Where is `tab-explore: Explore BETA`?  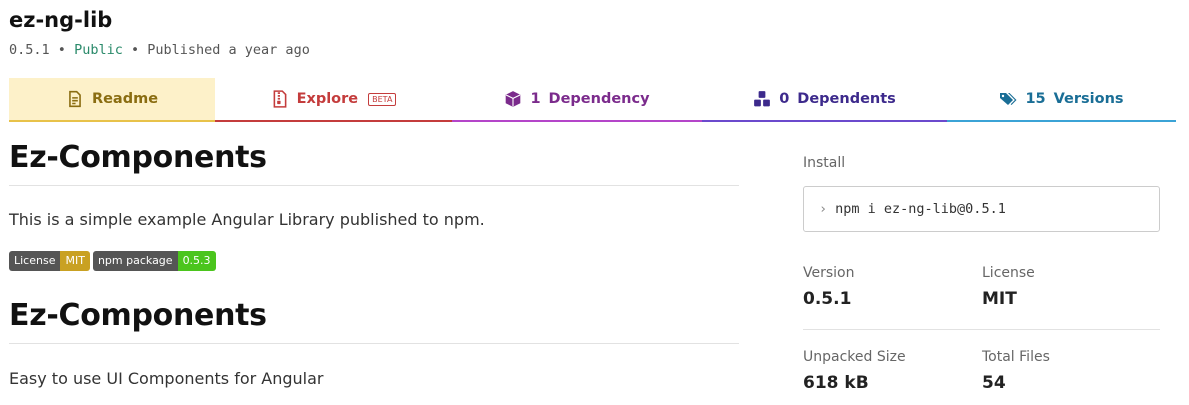
tab-explore: Explore BETA is located at coordinates (333, 100).